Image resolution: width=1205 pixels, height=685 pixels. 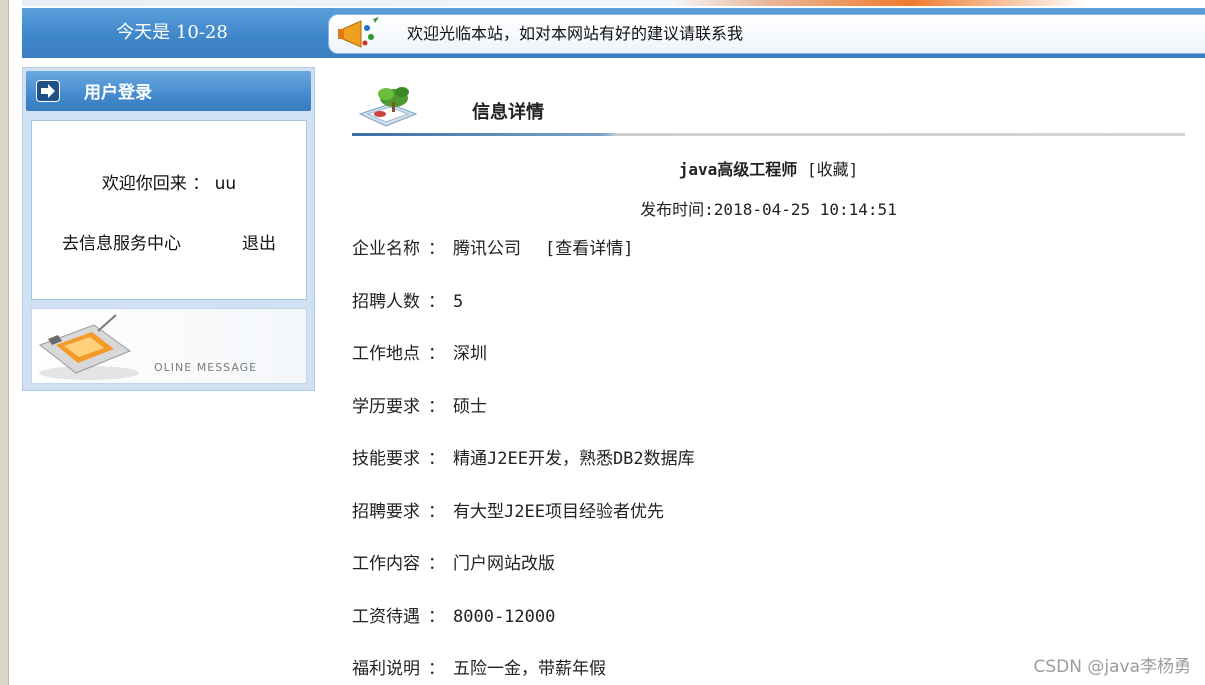 What do you see at coordinates (508, 112) in the screenshot?
I see `section-title: 信息详情` at bounding box center [508, 112].